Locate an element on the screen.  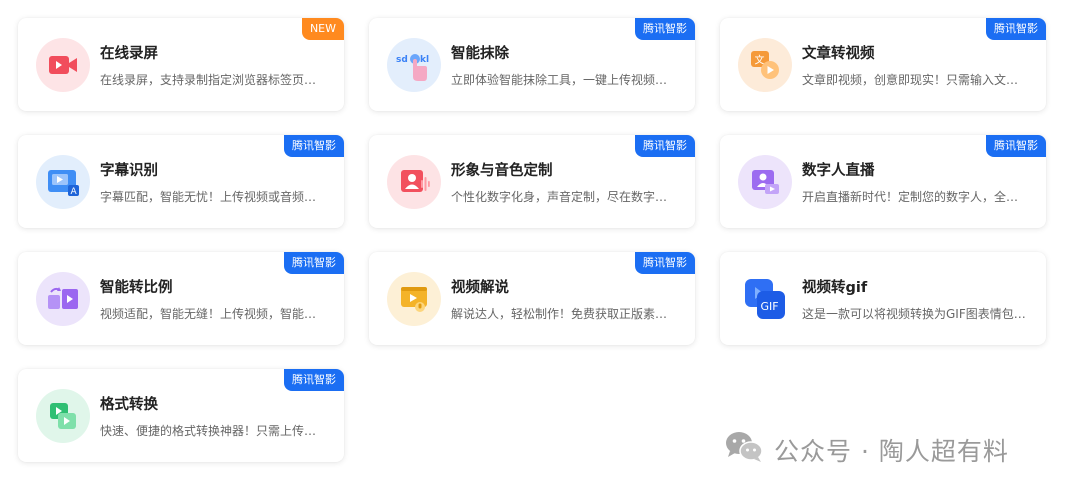
format-convert-icon is located at coordinates (63, 416).